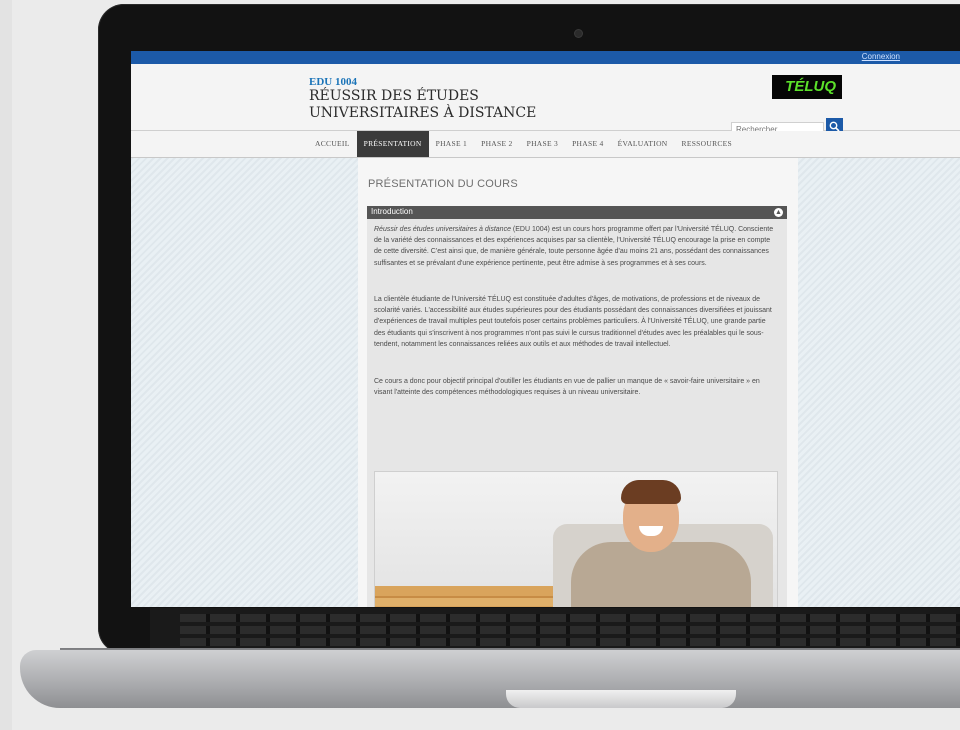 Image resolution: width=960 pixels, height=730 pixels. Describe the element at coordinates (661, 574) in the screenshot. I see `person-shirt` at that location.